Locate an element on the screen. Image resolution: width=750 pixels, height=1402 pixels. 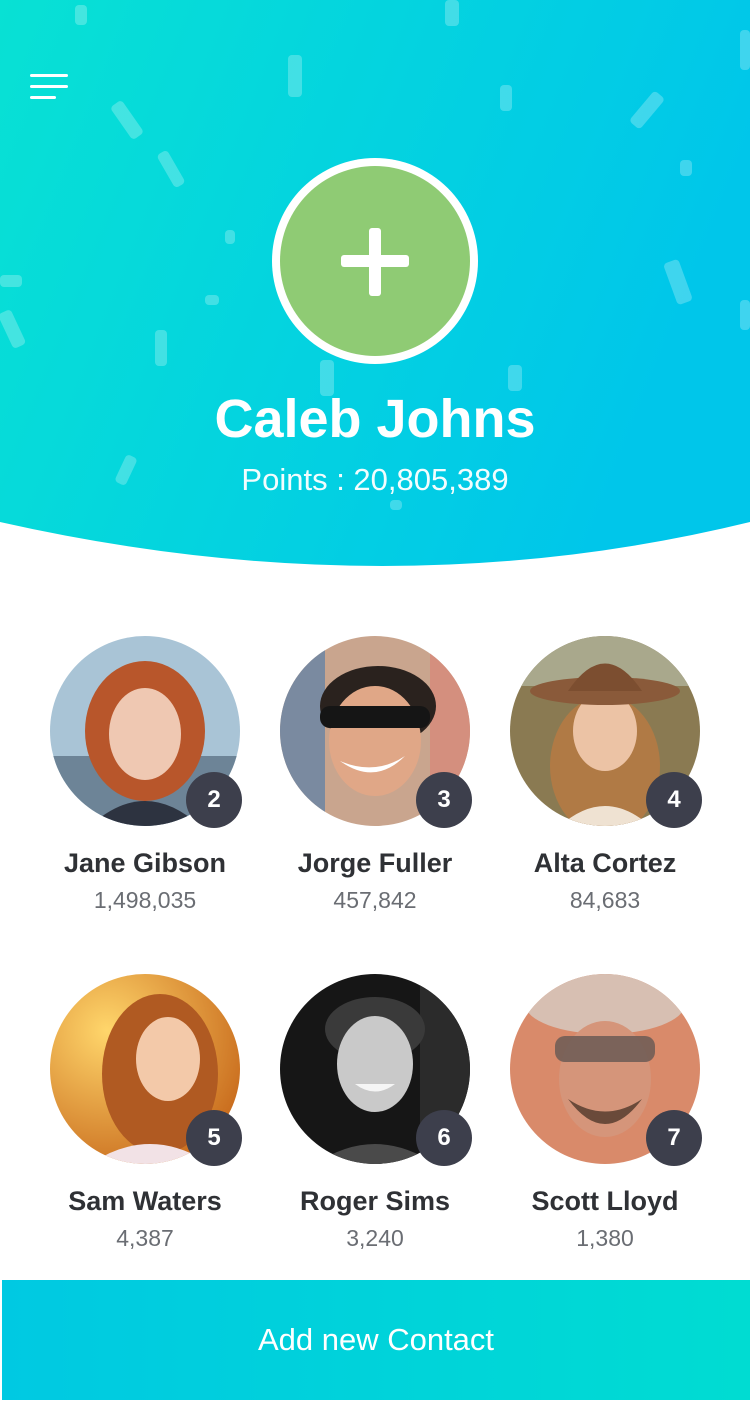
contact-card: 7 Scott Lloyd 1,380 is located at coordinates (605, 1113).